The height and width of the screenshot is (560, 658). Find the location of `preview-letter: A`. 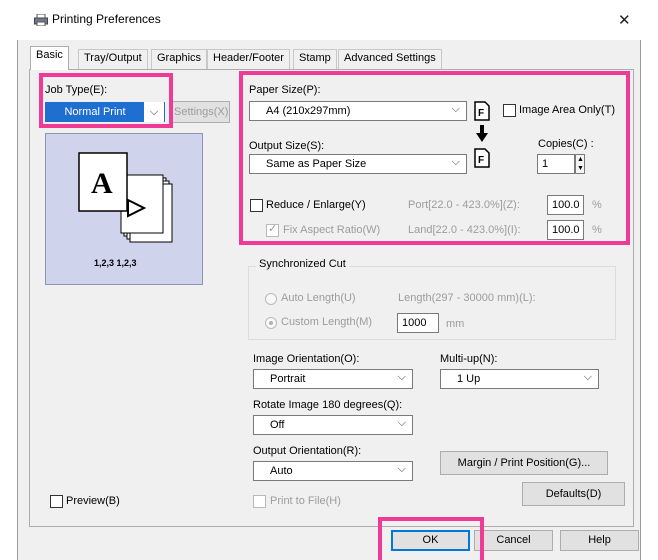

preview-letter: A is located at coordinates (102, 183).